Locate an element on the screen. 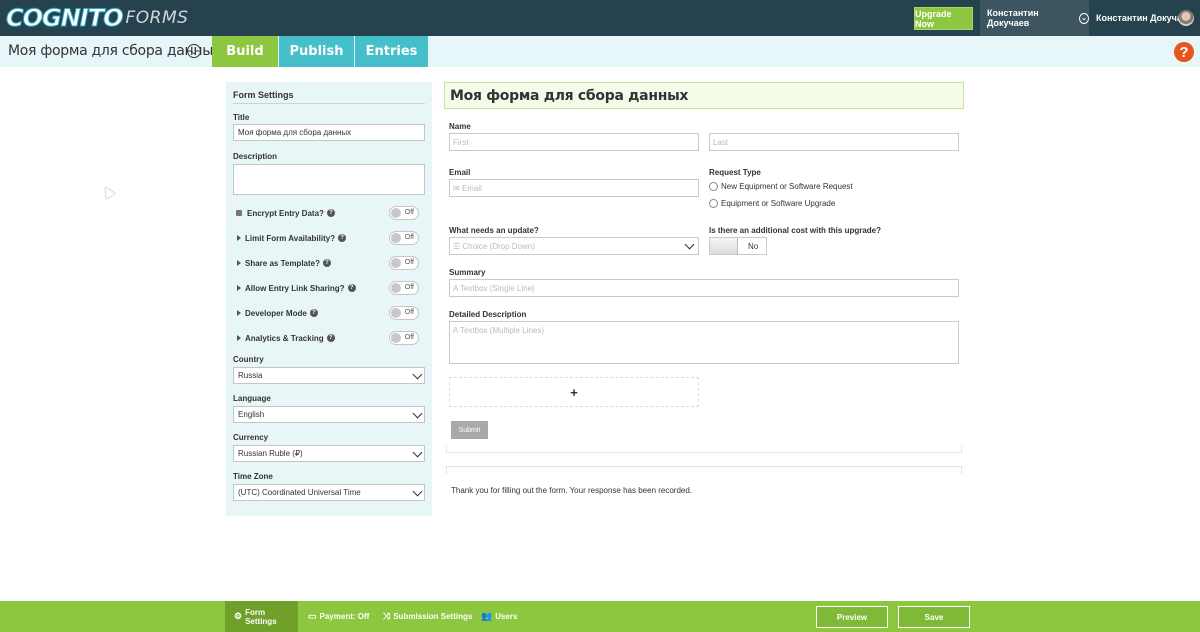 The image size is (1200, 632). name-label: Name is located at coordinates (460, 126).